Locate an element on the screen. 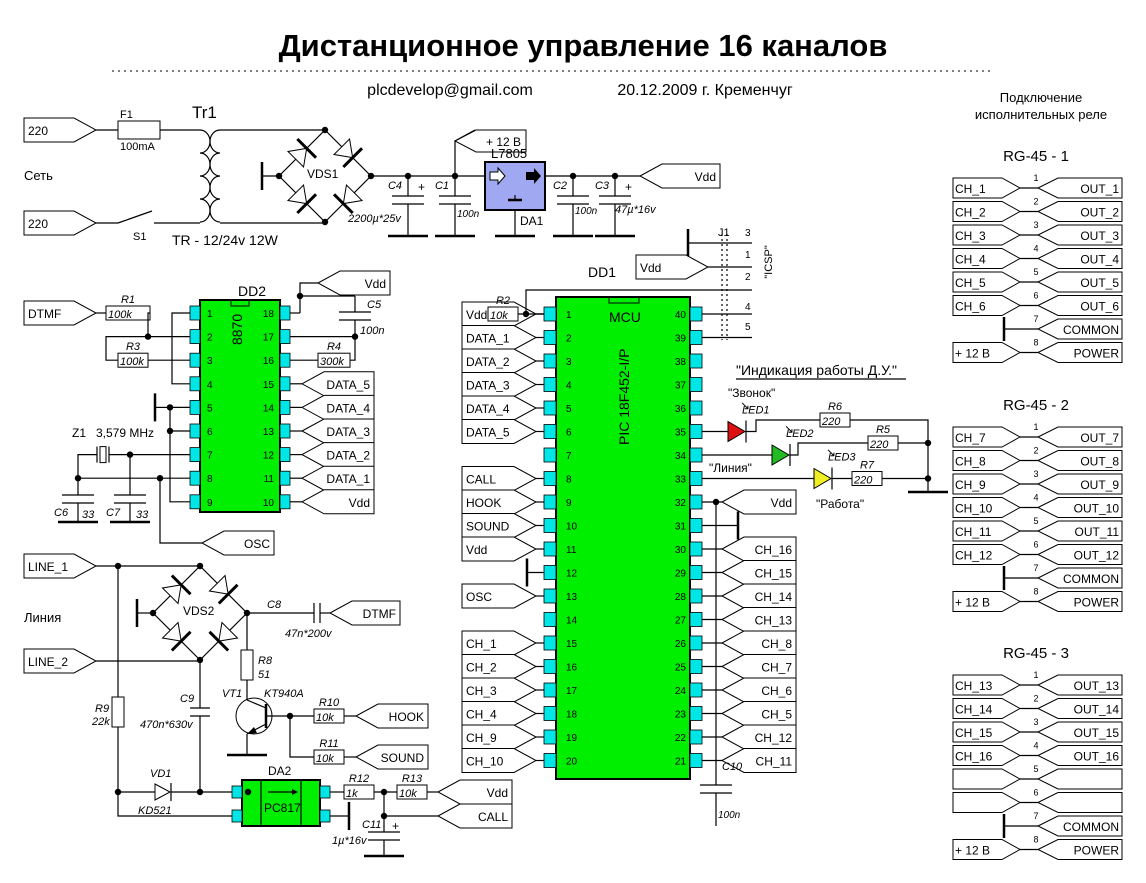  resistor-r12-value: 1k is located at coordinates (352, 794).